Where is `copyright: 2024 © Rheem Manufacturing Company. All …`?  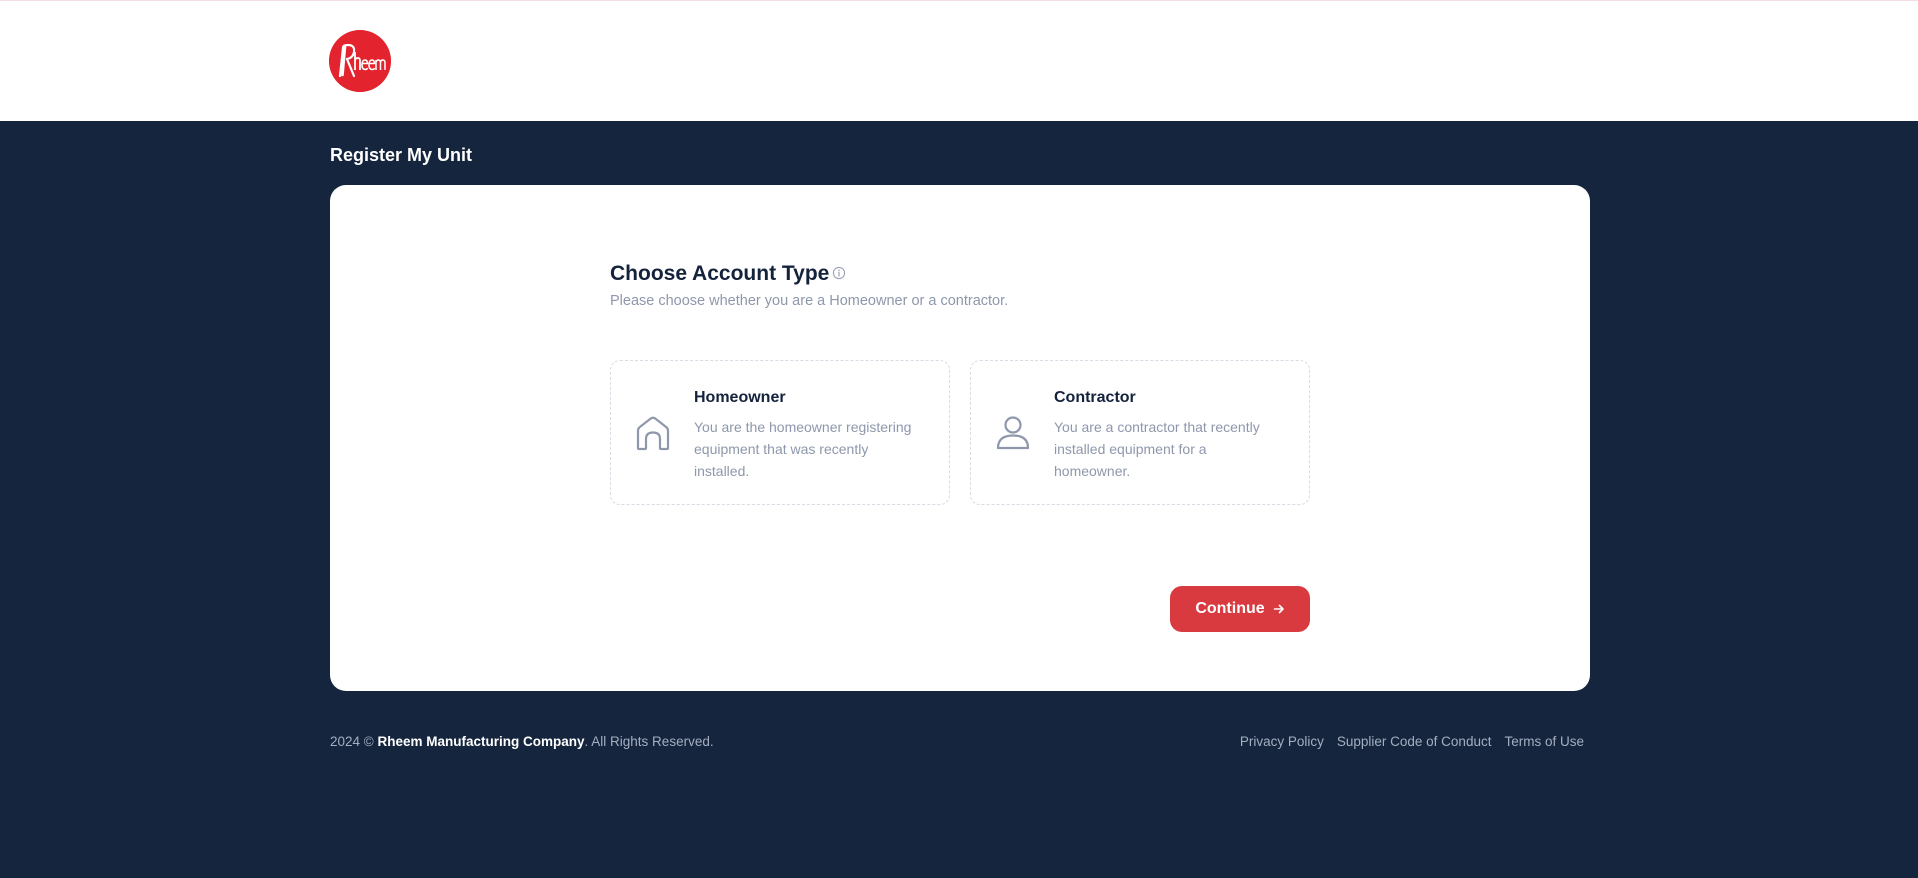
copyright: 2024 © Rheem Manufacturing Company. All … is located at coordinates (522, 742).